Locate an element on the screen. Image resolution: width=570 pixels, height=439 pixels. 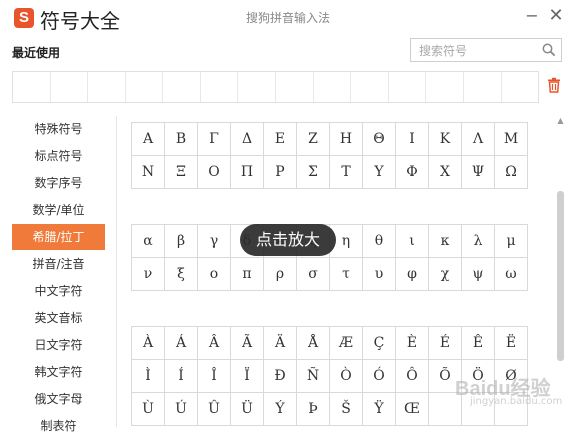
symbol-cell: Ψ is located at coordinates (478, 172).